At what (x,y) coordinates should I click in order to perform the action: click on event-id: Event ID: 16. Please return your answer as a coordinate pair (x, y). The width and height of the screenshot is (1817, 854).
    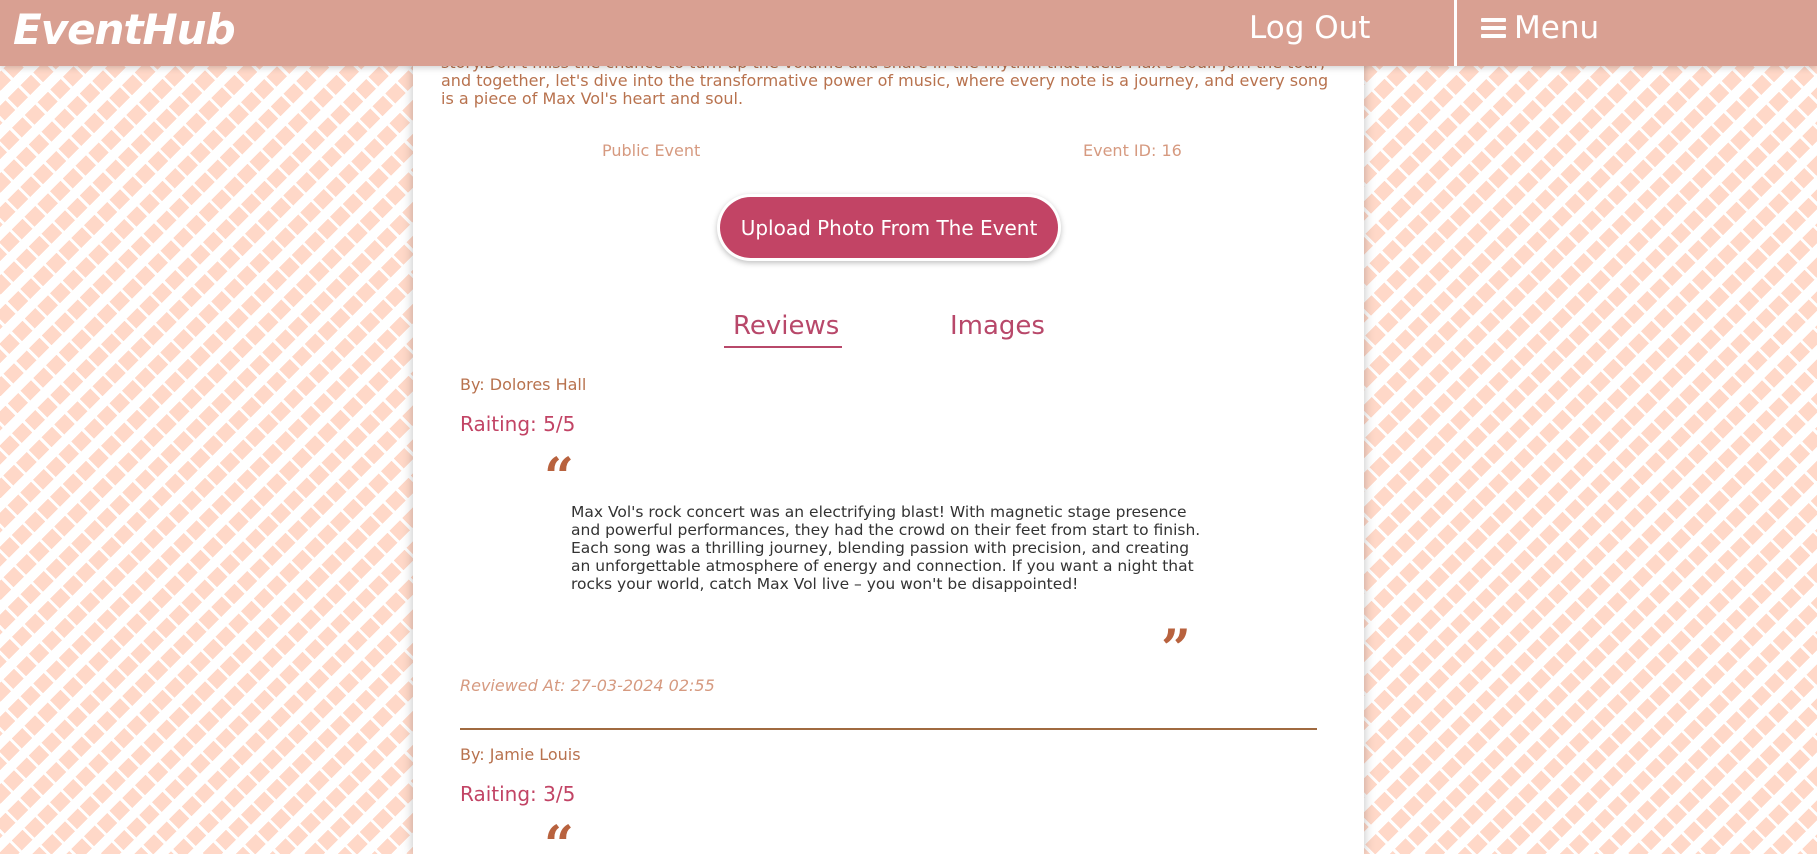
    Looking at the image, I should click on (1132, 150).